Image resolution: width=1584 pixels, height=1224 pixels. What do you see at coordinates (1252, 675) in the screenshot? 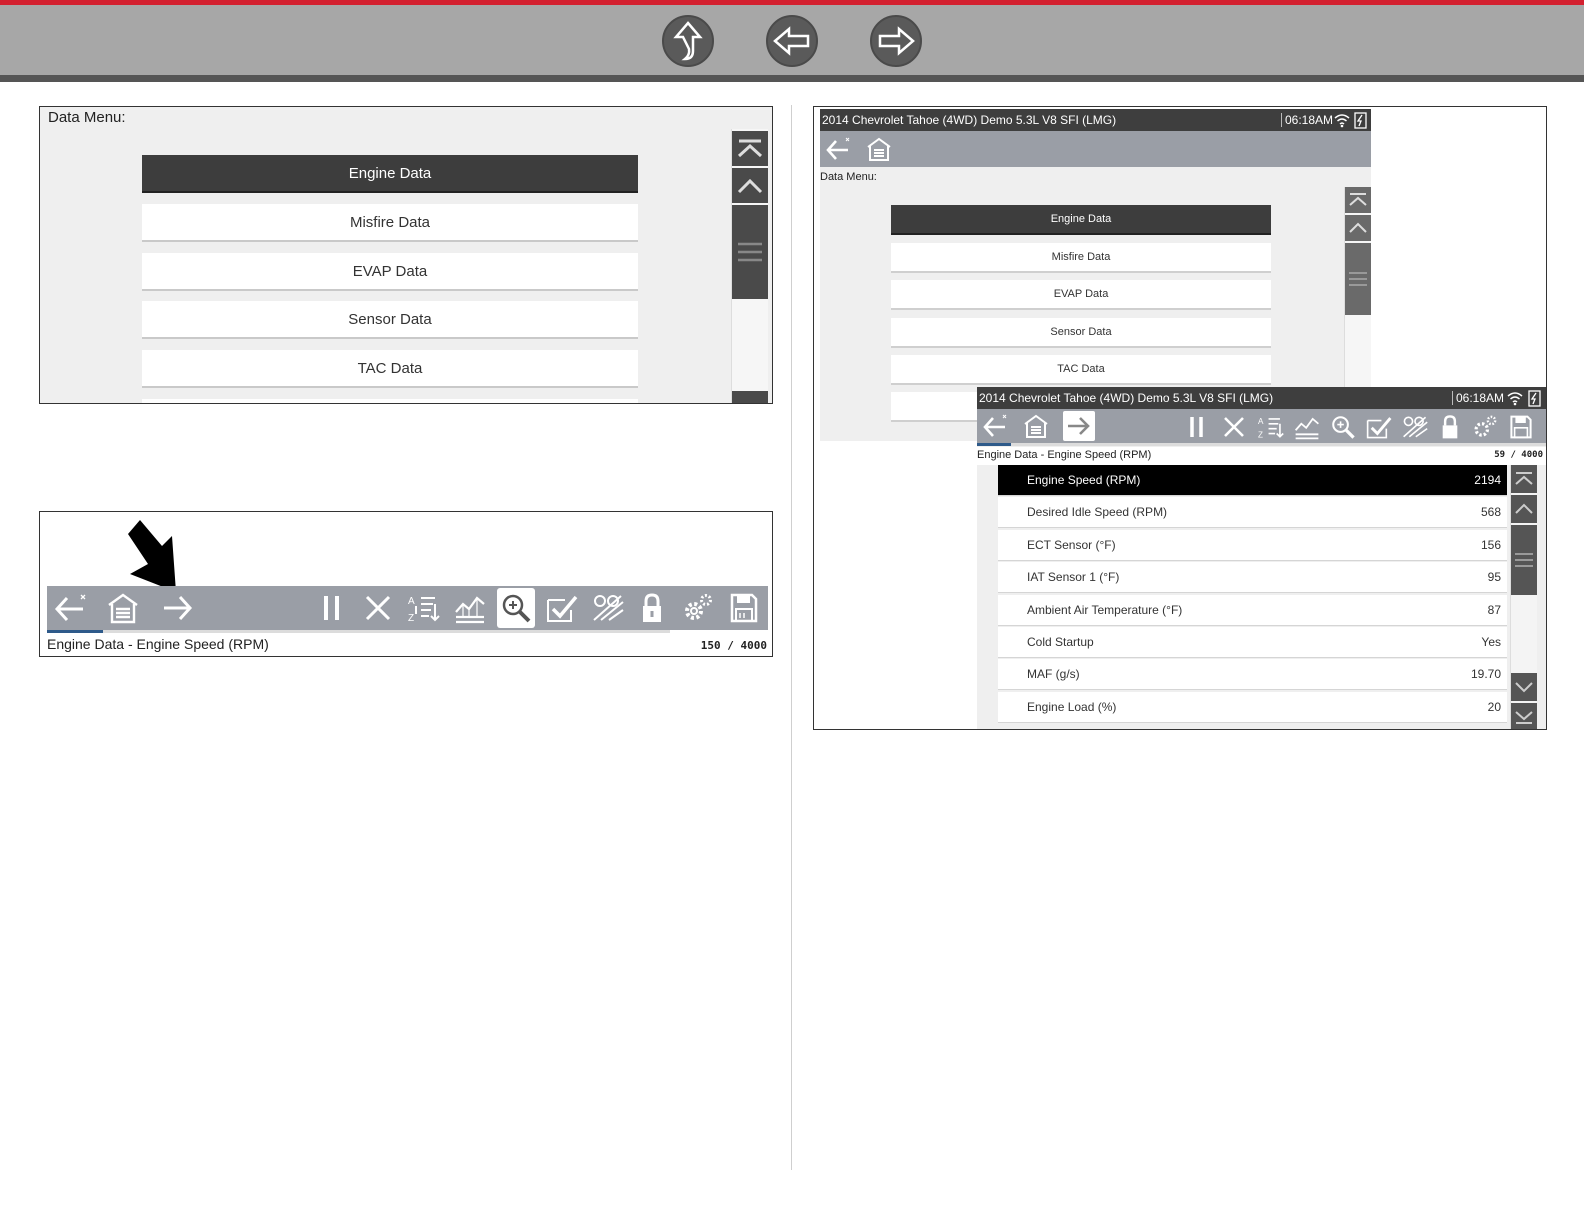
I see `data-row: MAF (g/s) 19.70` at bounding box center [1252, 675].